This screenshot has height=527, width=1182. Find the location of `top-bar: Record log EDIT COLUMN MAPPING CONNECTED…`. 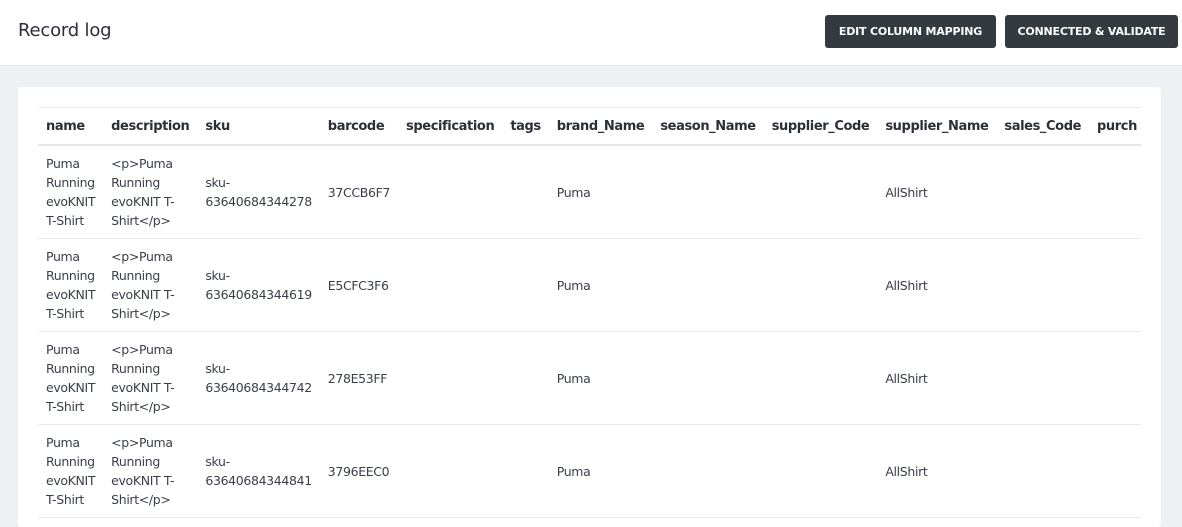

top-bar: Record log EDIT COLUMN MAPPING CONNECTED… is located at coordinates (591, 33).